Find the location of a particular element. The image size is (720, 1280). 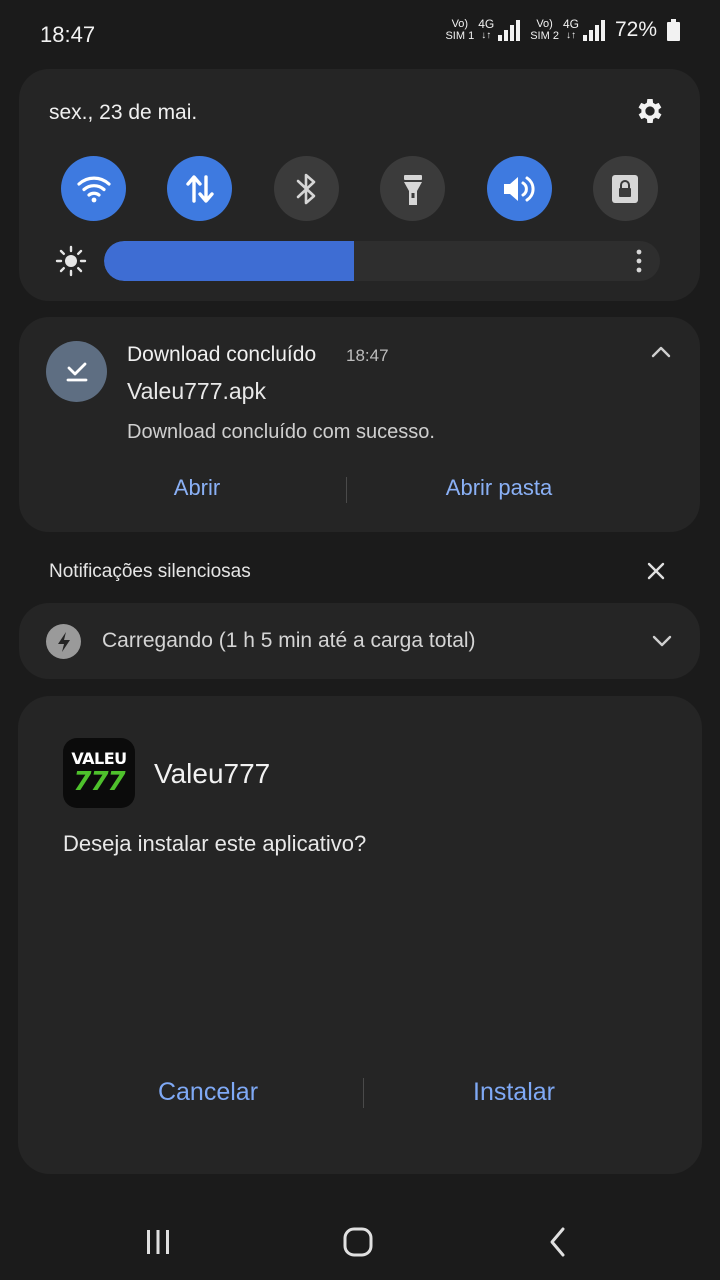

sim2-status: Vo) SIM 2 4G ↓↑ is located at coordinates (567, 30).